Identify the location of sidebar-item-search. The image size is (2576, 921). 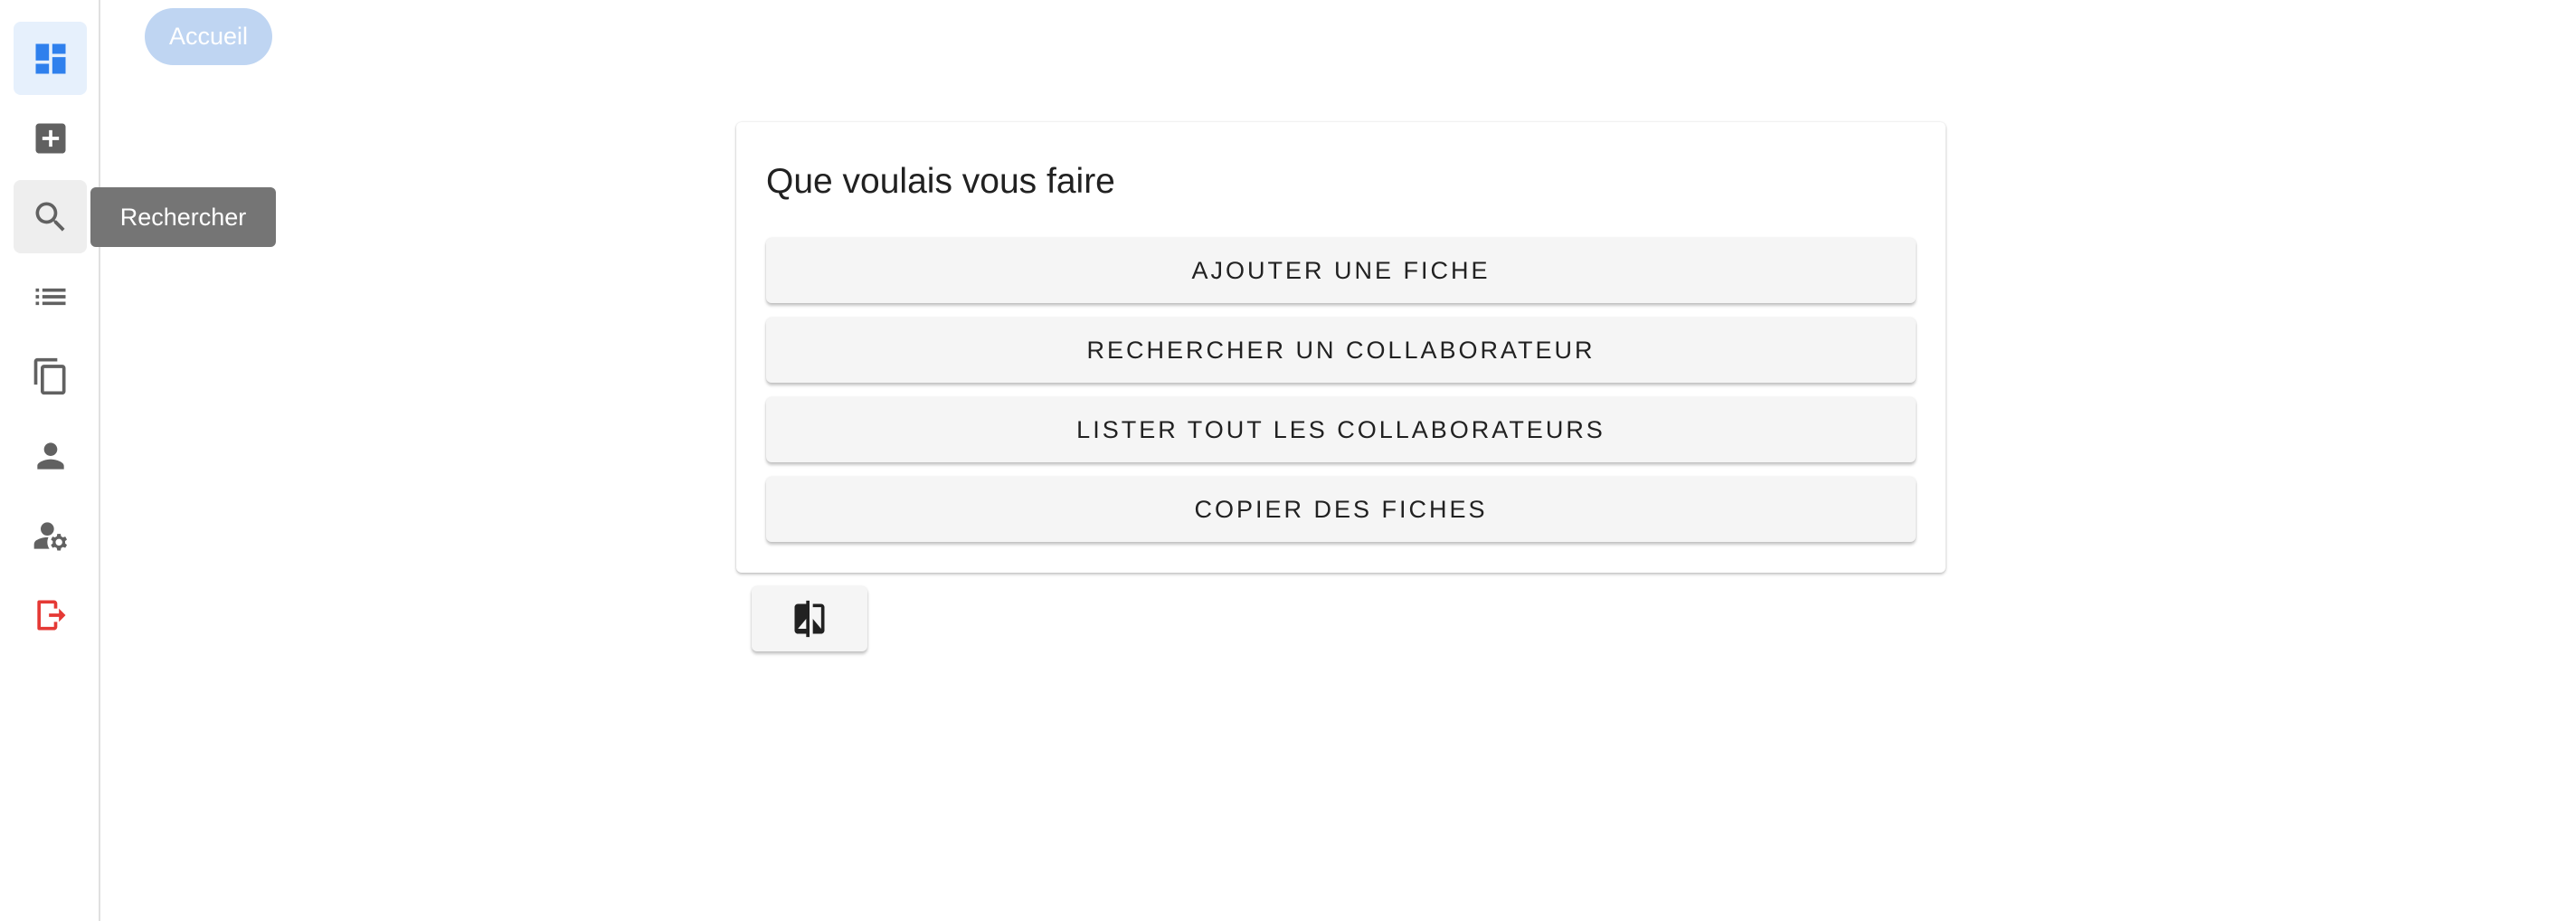
(50, 216).